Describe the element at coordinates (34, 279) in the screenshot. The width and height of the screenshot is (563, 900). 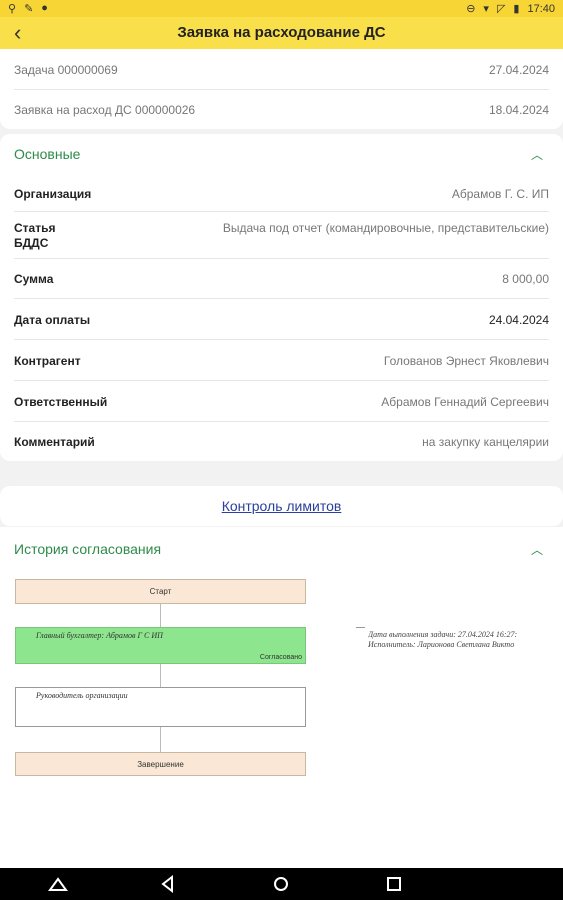
I see `field-label: Сумма` at that location.